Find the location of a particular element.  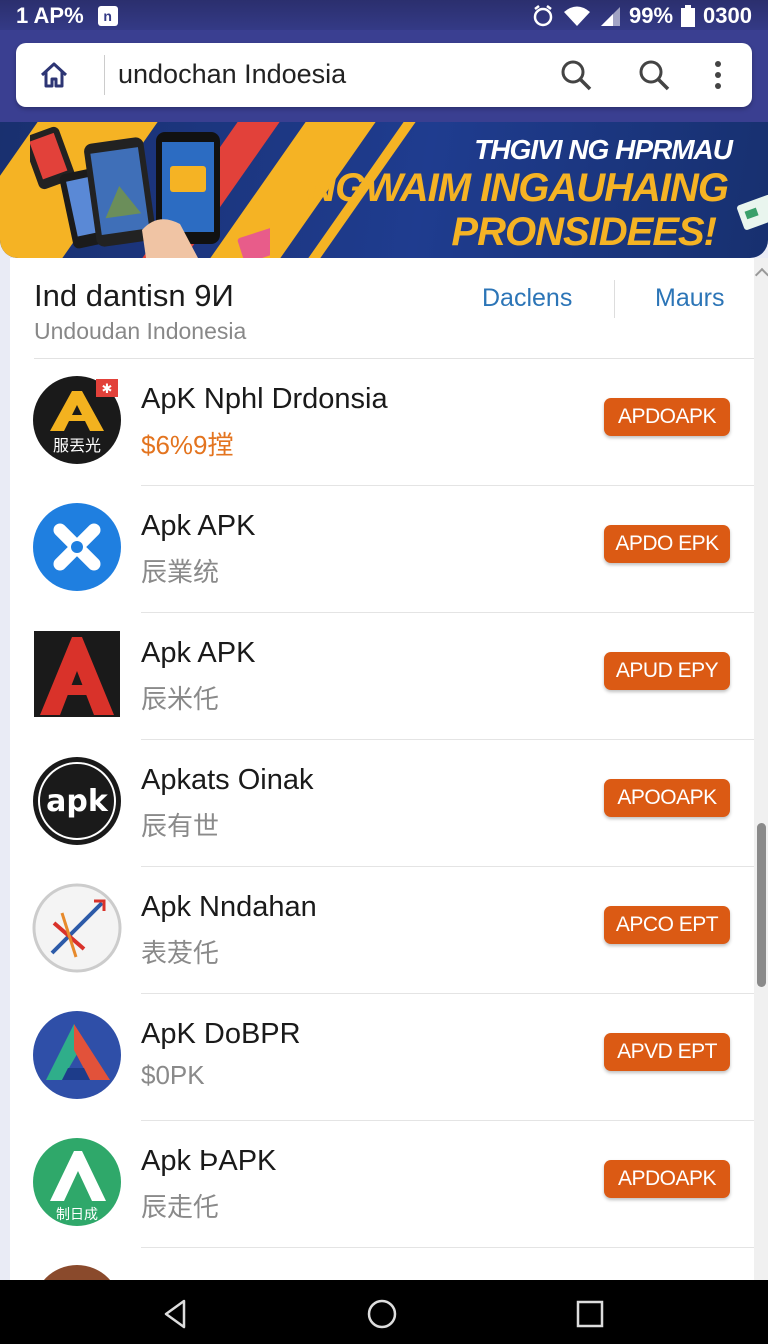

back-icon is located at coordinates (176, 1314).